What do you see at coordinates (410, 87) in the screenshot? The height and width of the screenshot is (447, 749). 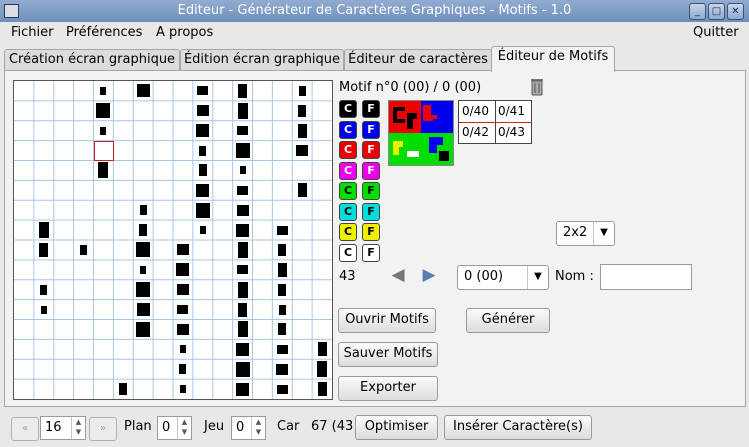 I see `motif-header: Motif n°0 (00) / 0 (00)` at bounding box center [410, 87].